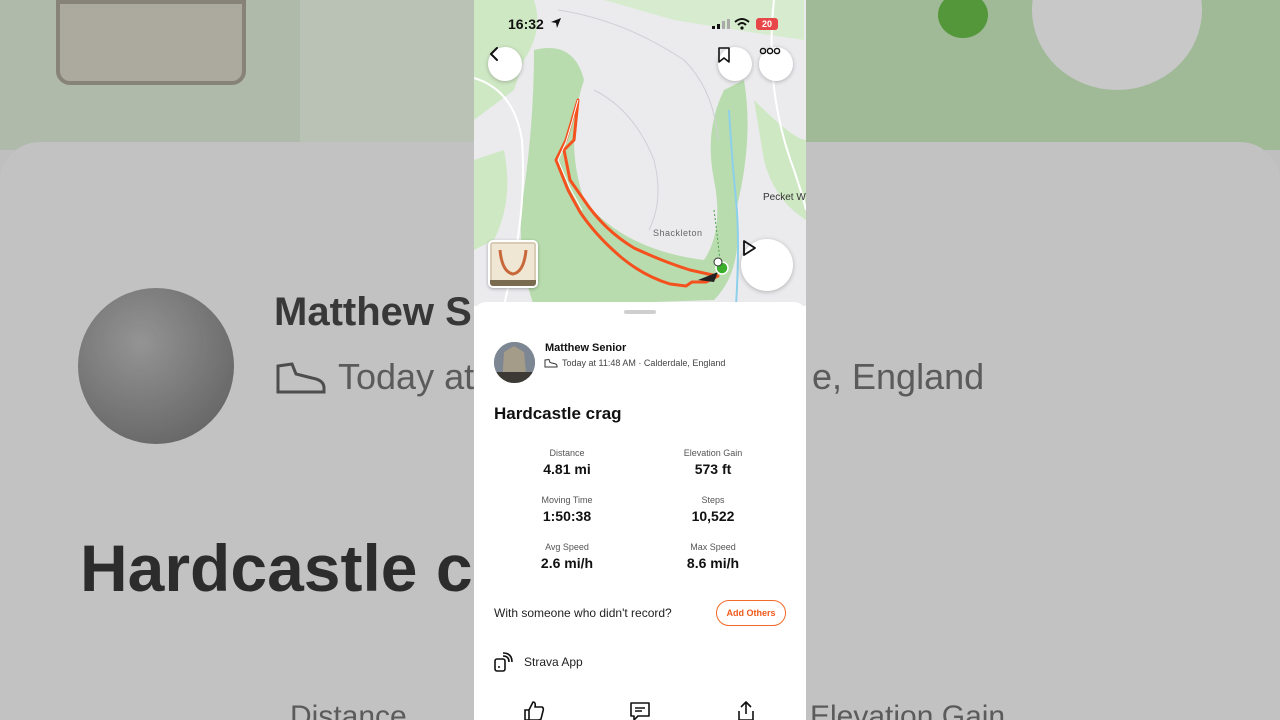  What do you see at coordinates (713, 500) in the screenshot?
I see `stat-label: Steps` at bounding box center [713, 500].